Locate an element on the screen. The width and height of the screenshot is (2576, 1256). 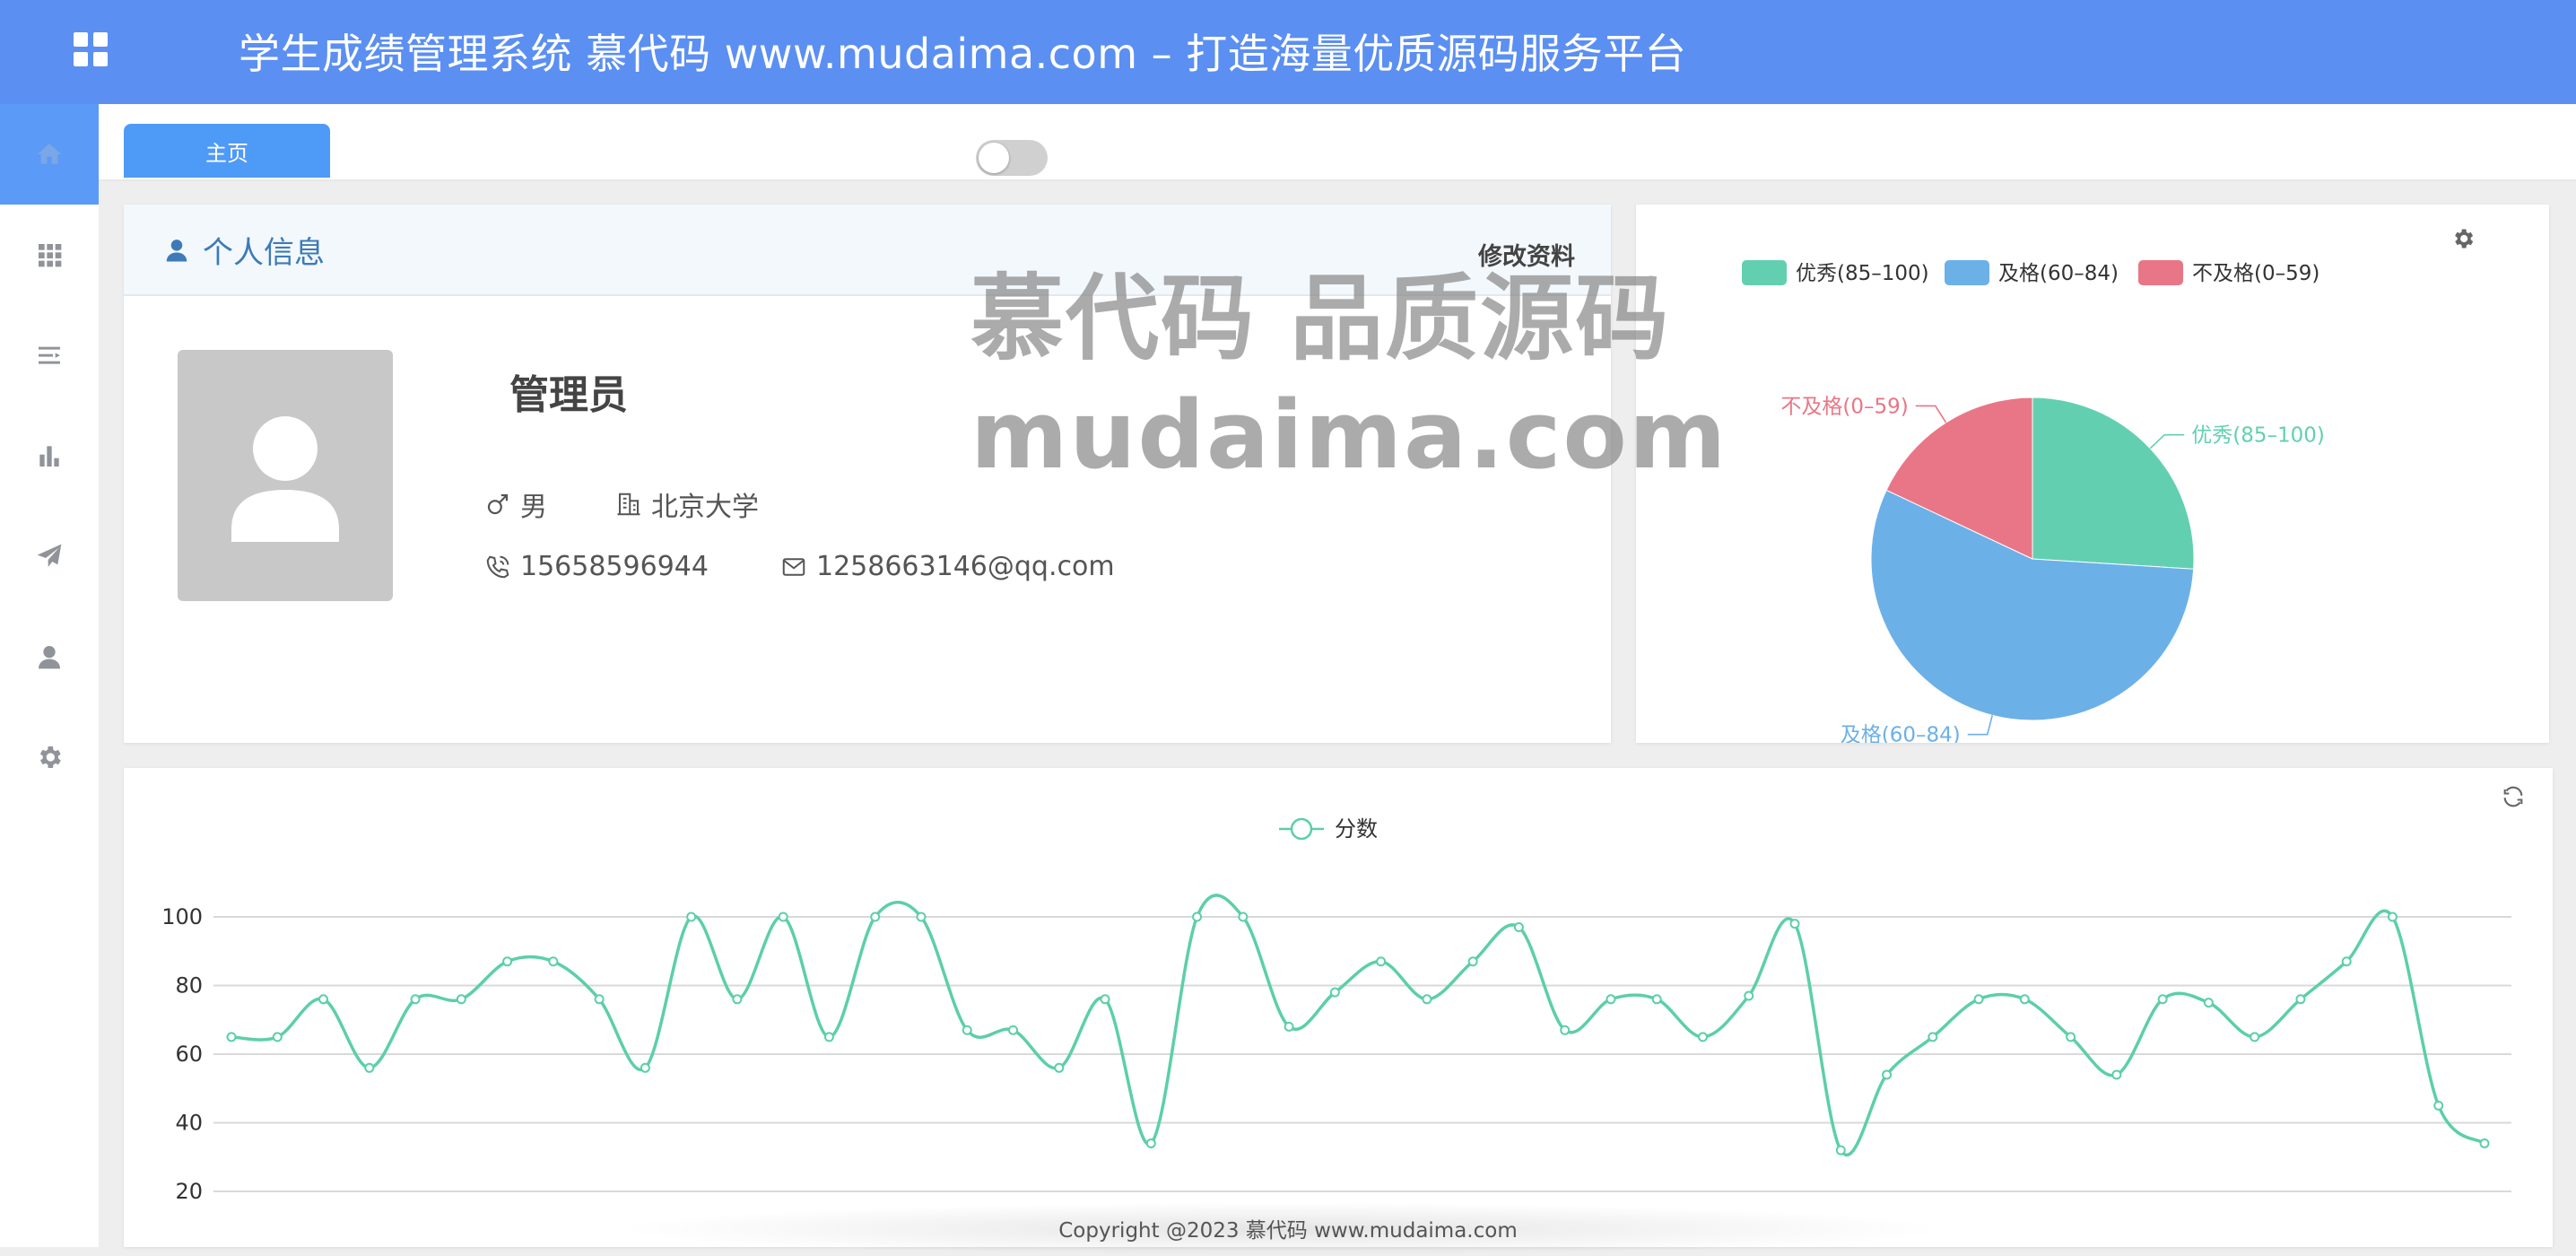
gender-text: 男 is located at coordinates (533, 507).